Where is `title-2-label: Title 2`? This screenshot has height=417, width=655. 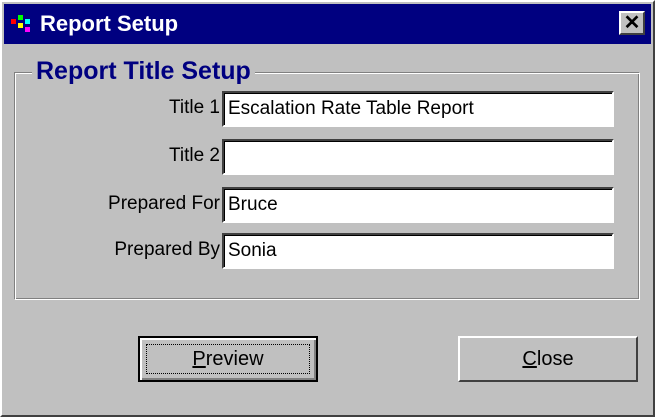 title-2-label: Title 2 is located at coordinates (194, 155).